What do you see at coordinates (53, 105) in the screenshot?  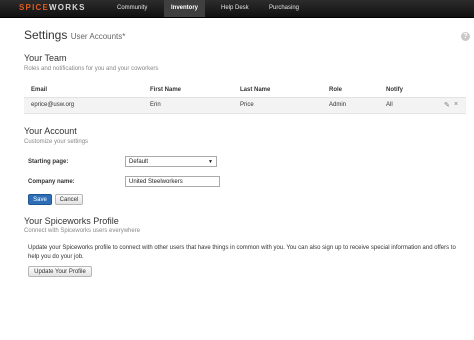 I see `cell-email: eprice@usw.org` at bounding box center [53, 105].